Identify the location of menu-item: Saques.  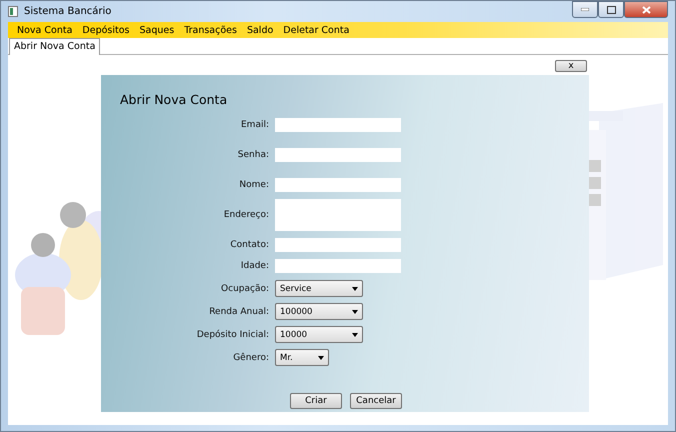
(157, 30).